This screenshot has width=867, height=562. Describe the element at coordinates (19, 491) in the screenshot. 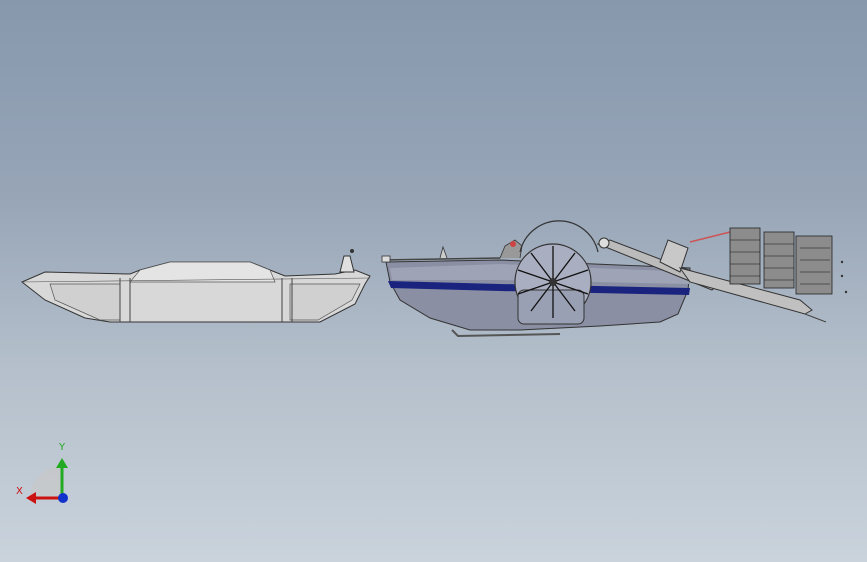

I see `x-axis-label: X` at that location.